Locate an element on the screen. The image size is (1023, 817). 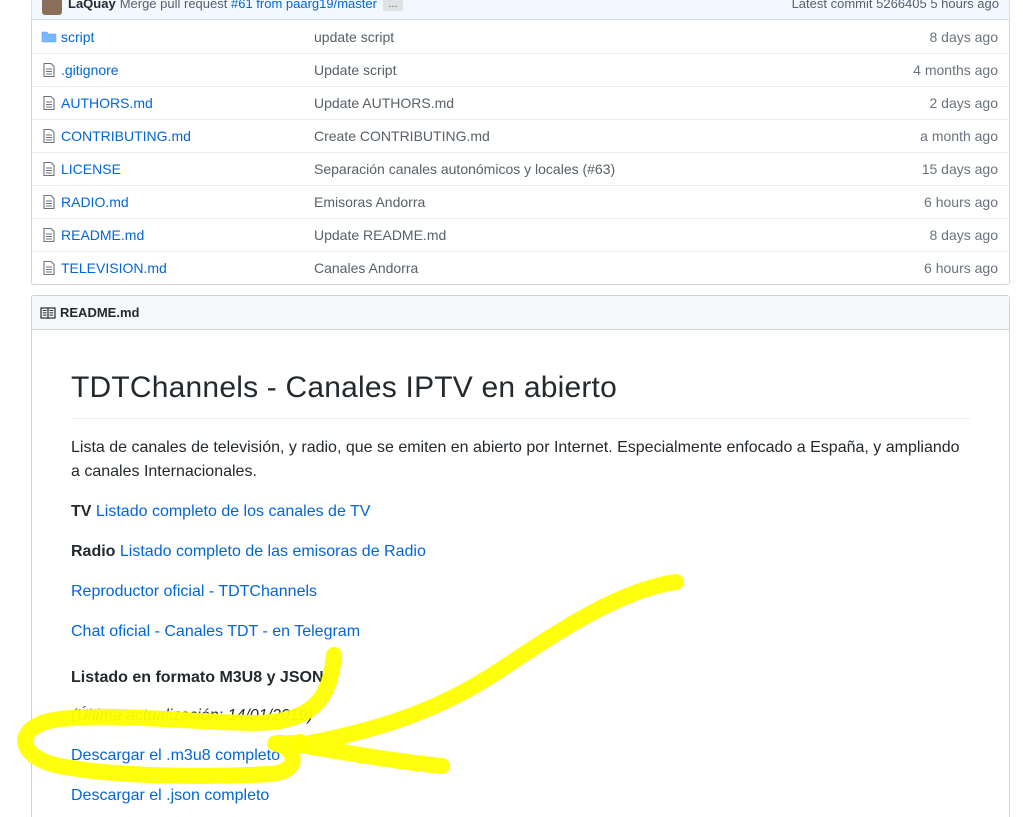
folder-icon is located at coordinates (49, 36).